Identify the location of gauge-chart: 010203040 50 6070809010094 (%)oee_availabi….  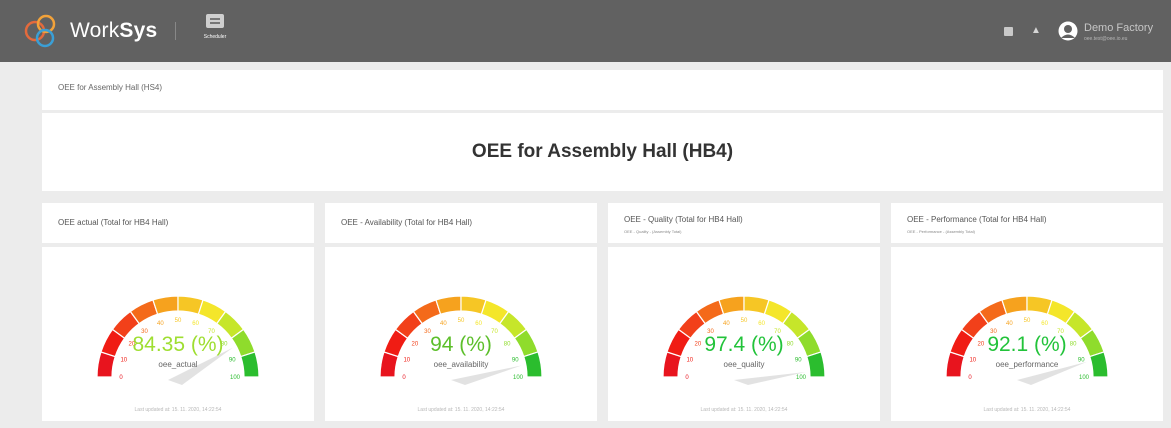
(461, 340).